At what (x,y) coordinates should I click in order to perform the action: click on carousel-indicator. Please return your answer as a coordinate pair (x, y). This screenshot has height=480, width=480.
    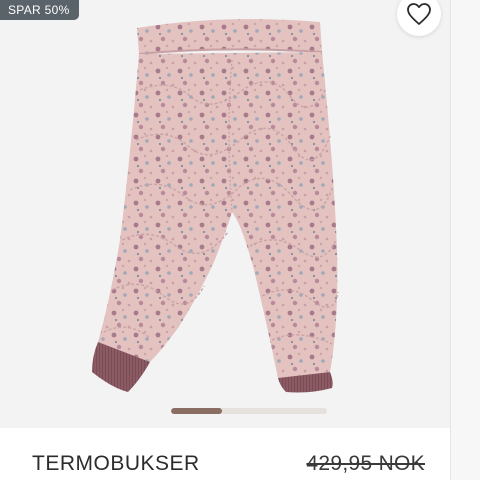
    Looking at the image, I should click on (249, 411).